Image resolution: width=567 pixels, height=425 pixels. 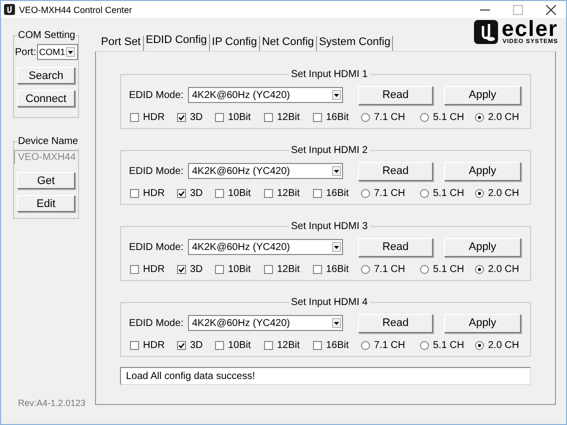 I want to click on logo-mark-icon, so click(x=486, y=32).